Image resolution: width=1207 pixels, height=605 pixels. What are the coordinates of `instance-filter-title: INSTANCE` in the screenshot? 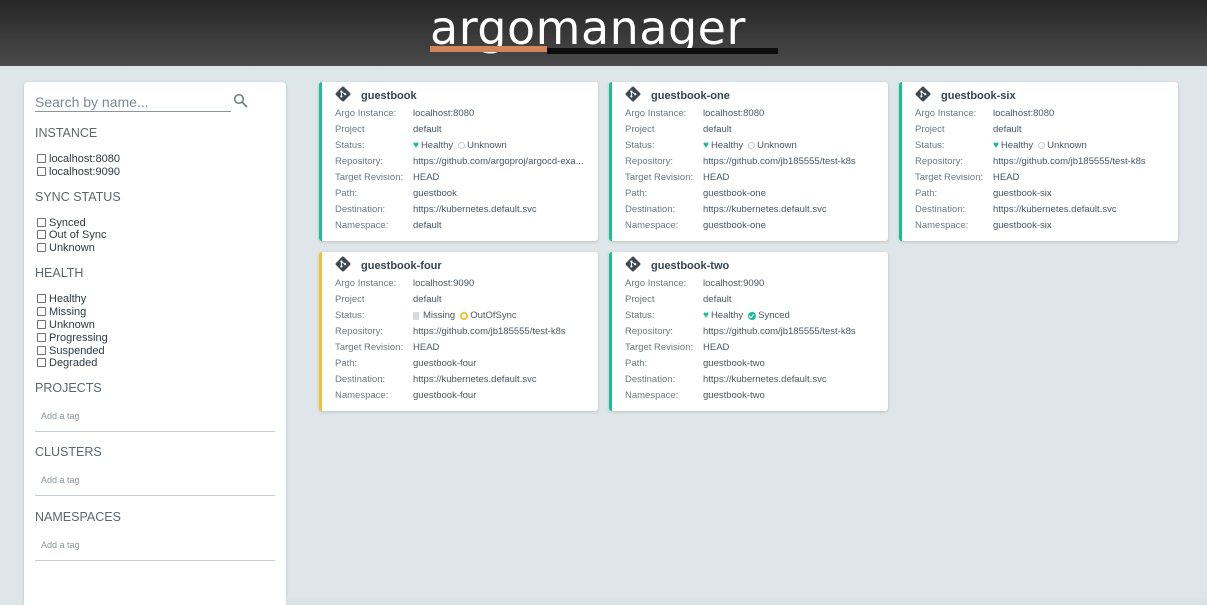 It's located at (66, 133).